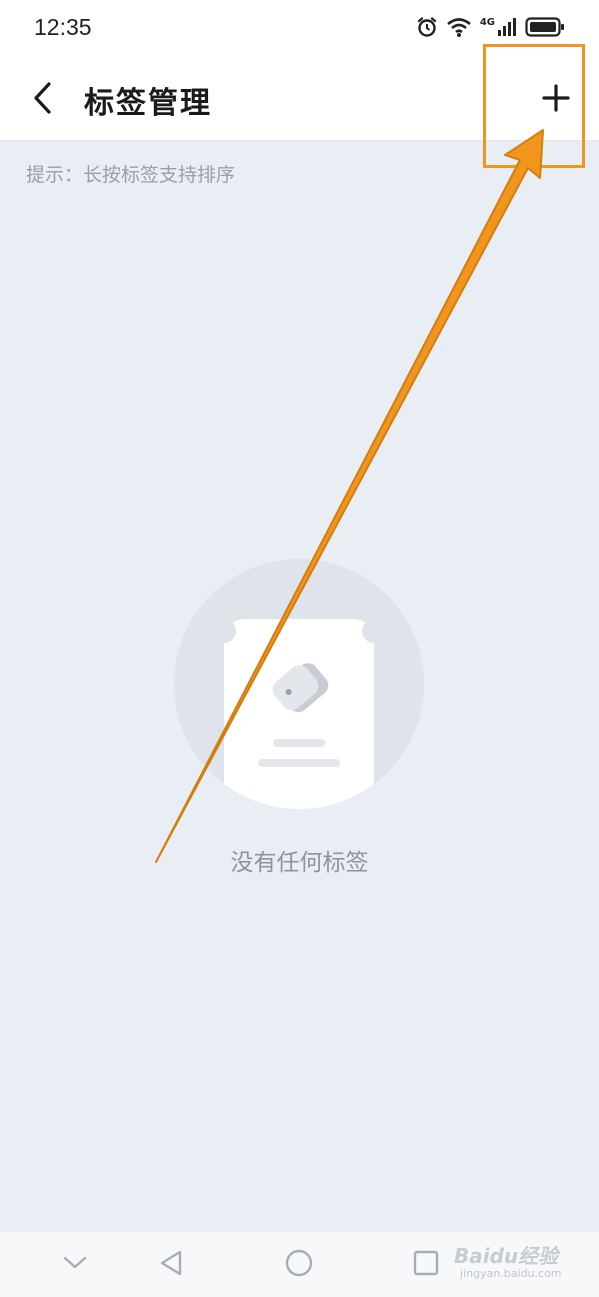 The height and width of the screenshot is (1297, 599). Describe the element at coordinates (507, 29) in the screenshot. I see `signal-icon` at that location.